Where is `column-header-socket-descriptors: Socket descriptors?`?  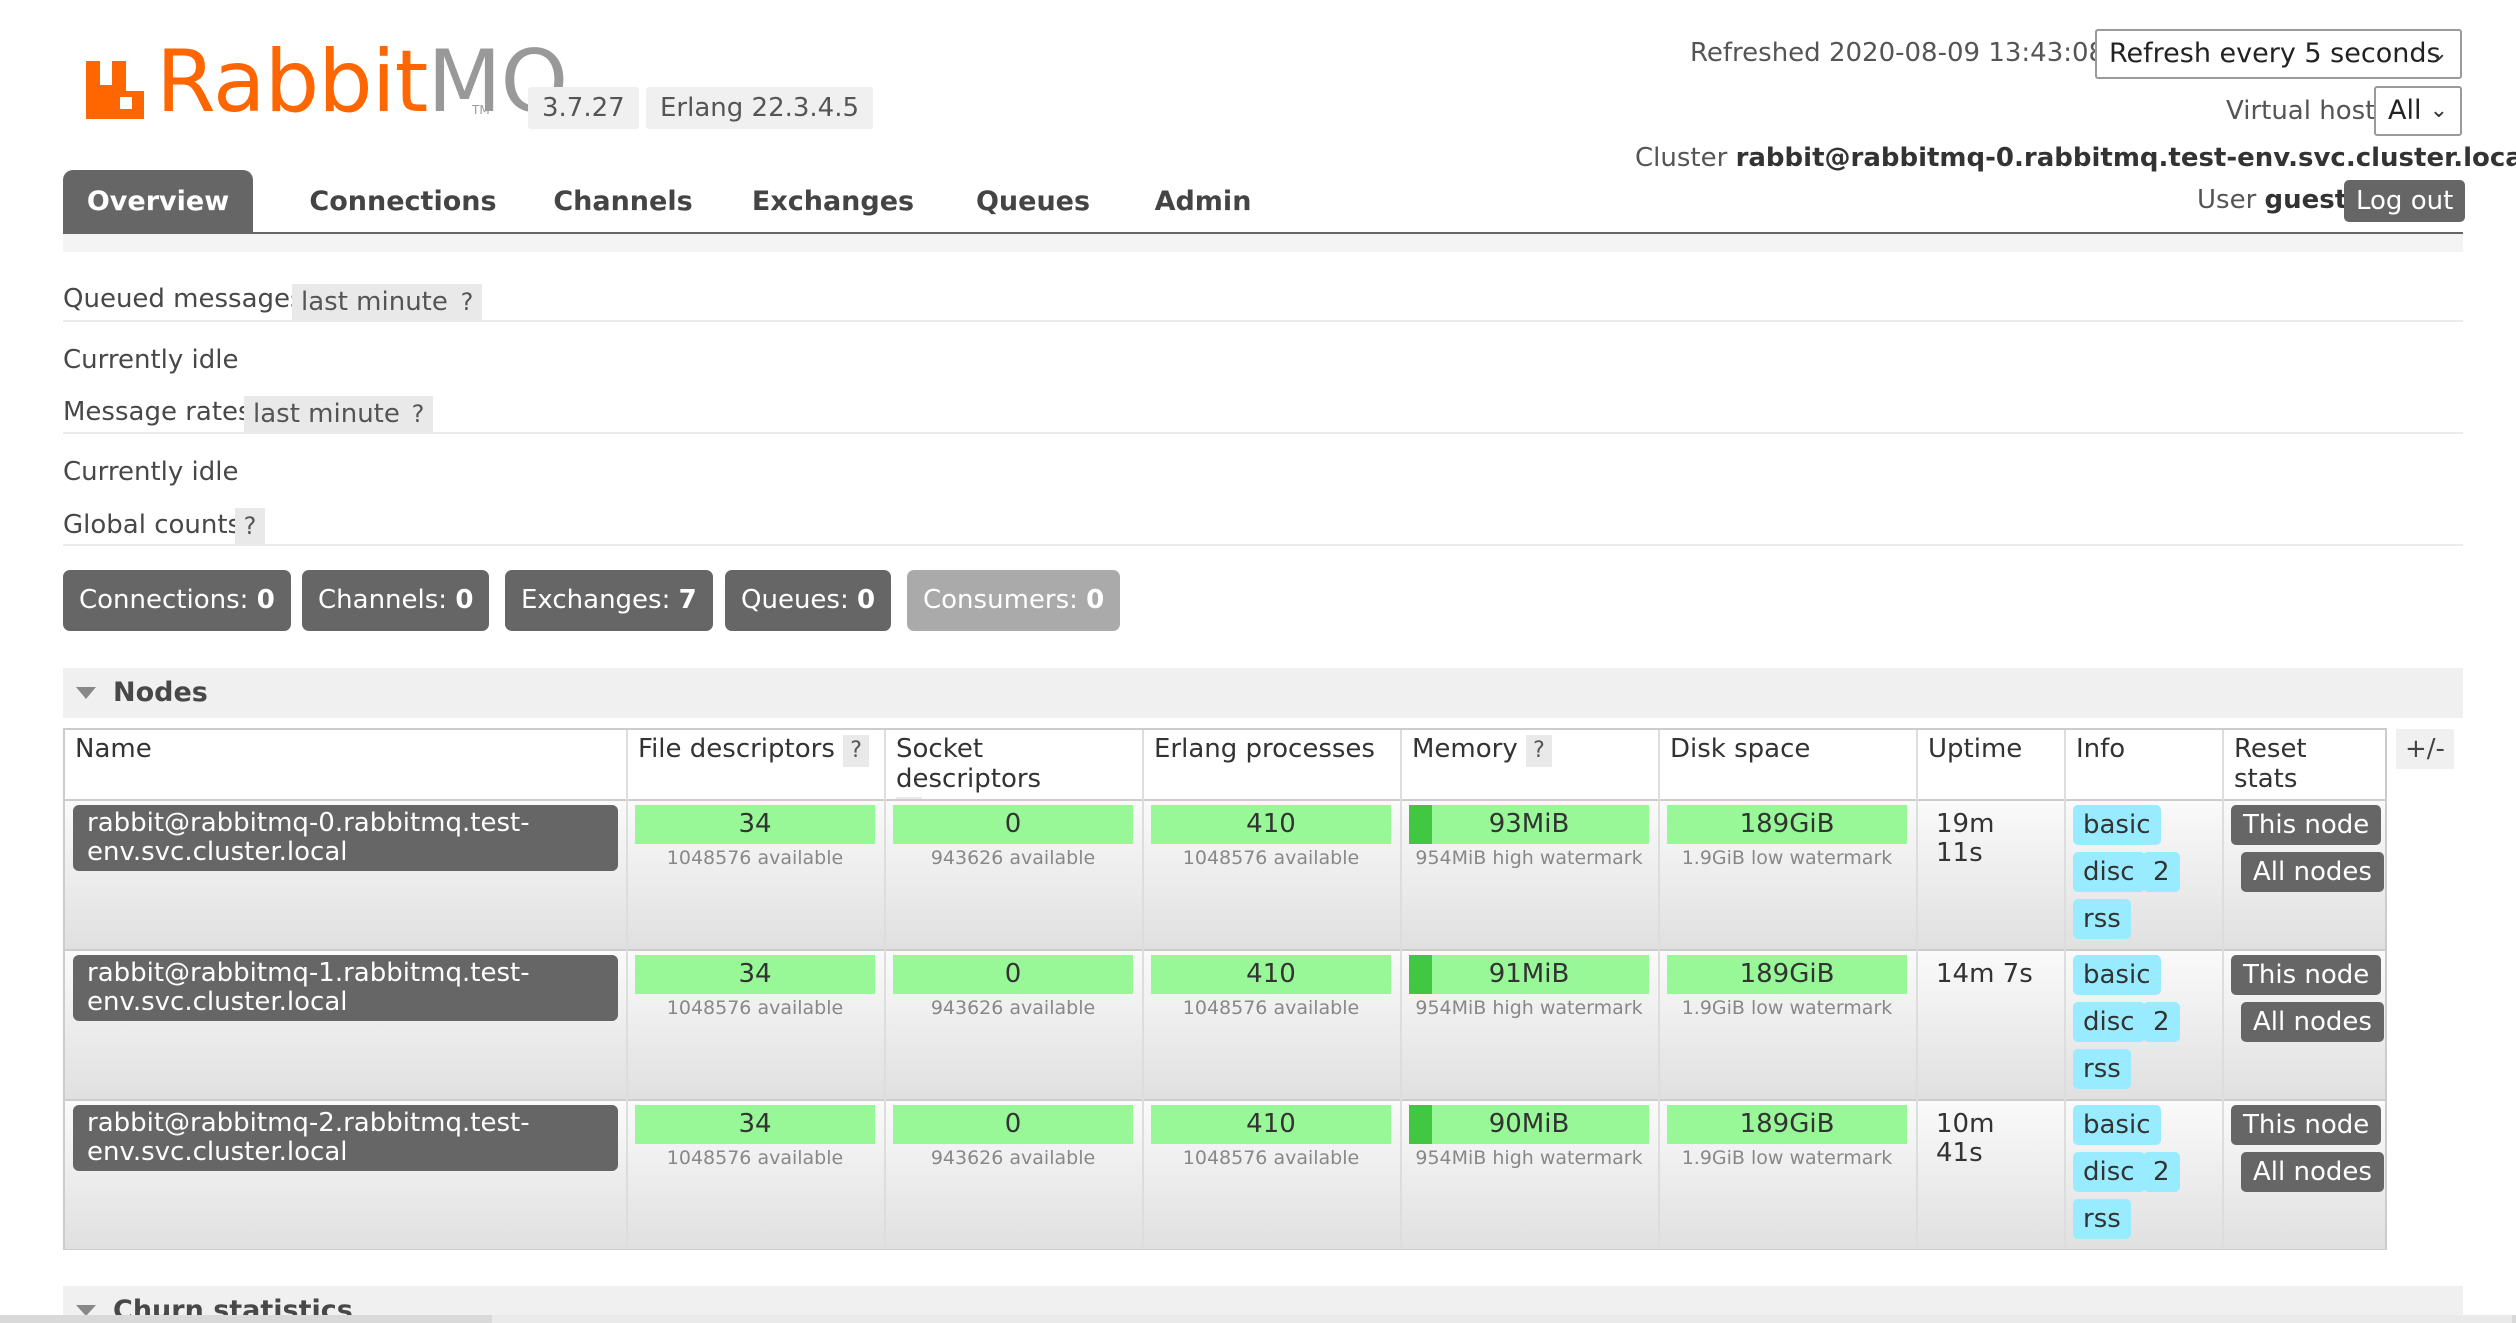 column-header-socket-descriptors: Socket descriptors? is located at coordinates (1015, 777).